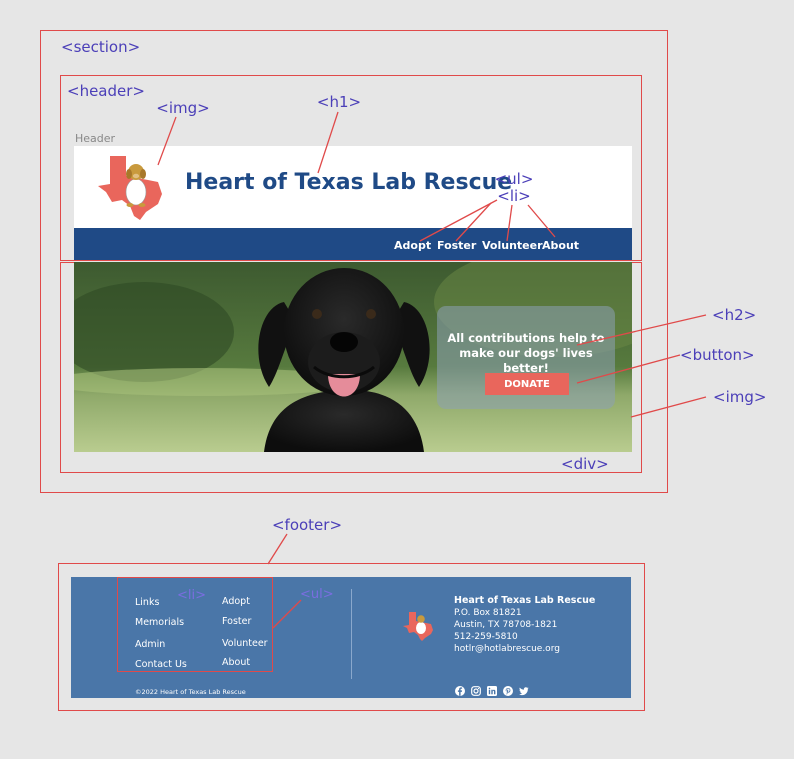 Image resolution: width=794 pixels, height=759 pixels. What do you see at coordinates (277, 549) in the screenshot?
I see `leader-footer` at bounding box center [277, 549].